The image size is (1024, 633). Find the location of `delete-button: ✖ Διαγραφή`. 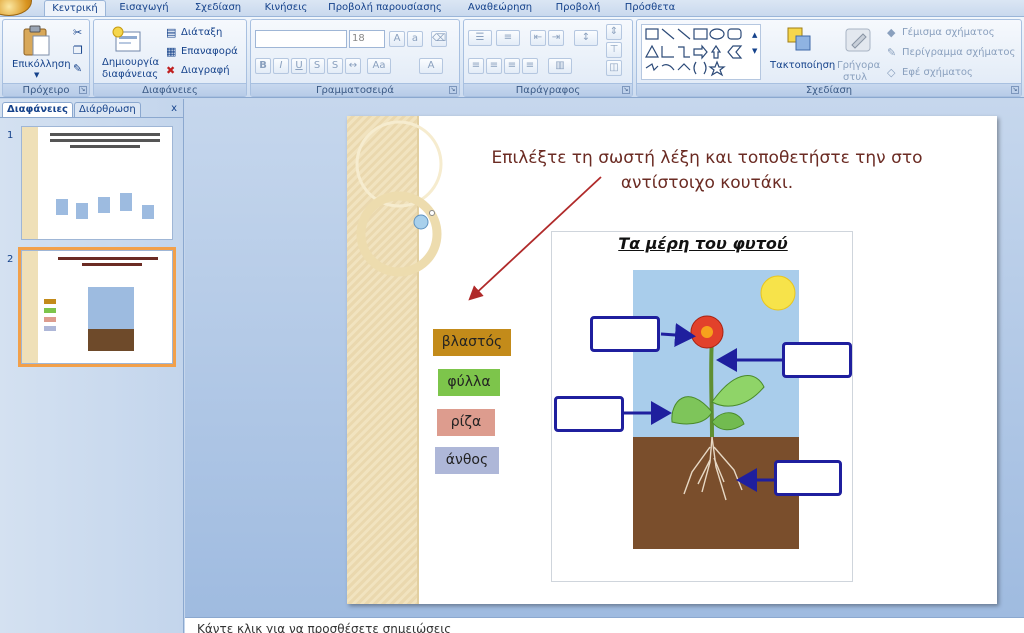

delete-button: ✖ Διαγραφή is located at coordinates (205, 71).